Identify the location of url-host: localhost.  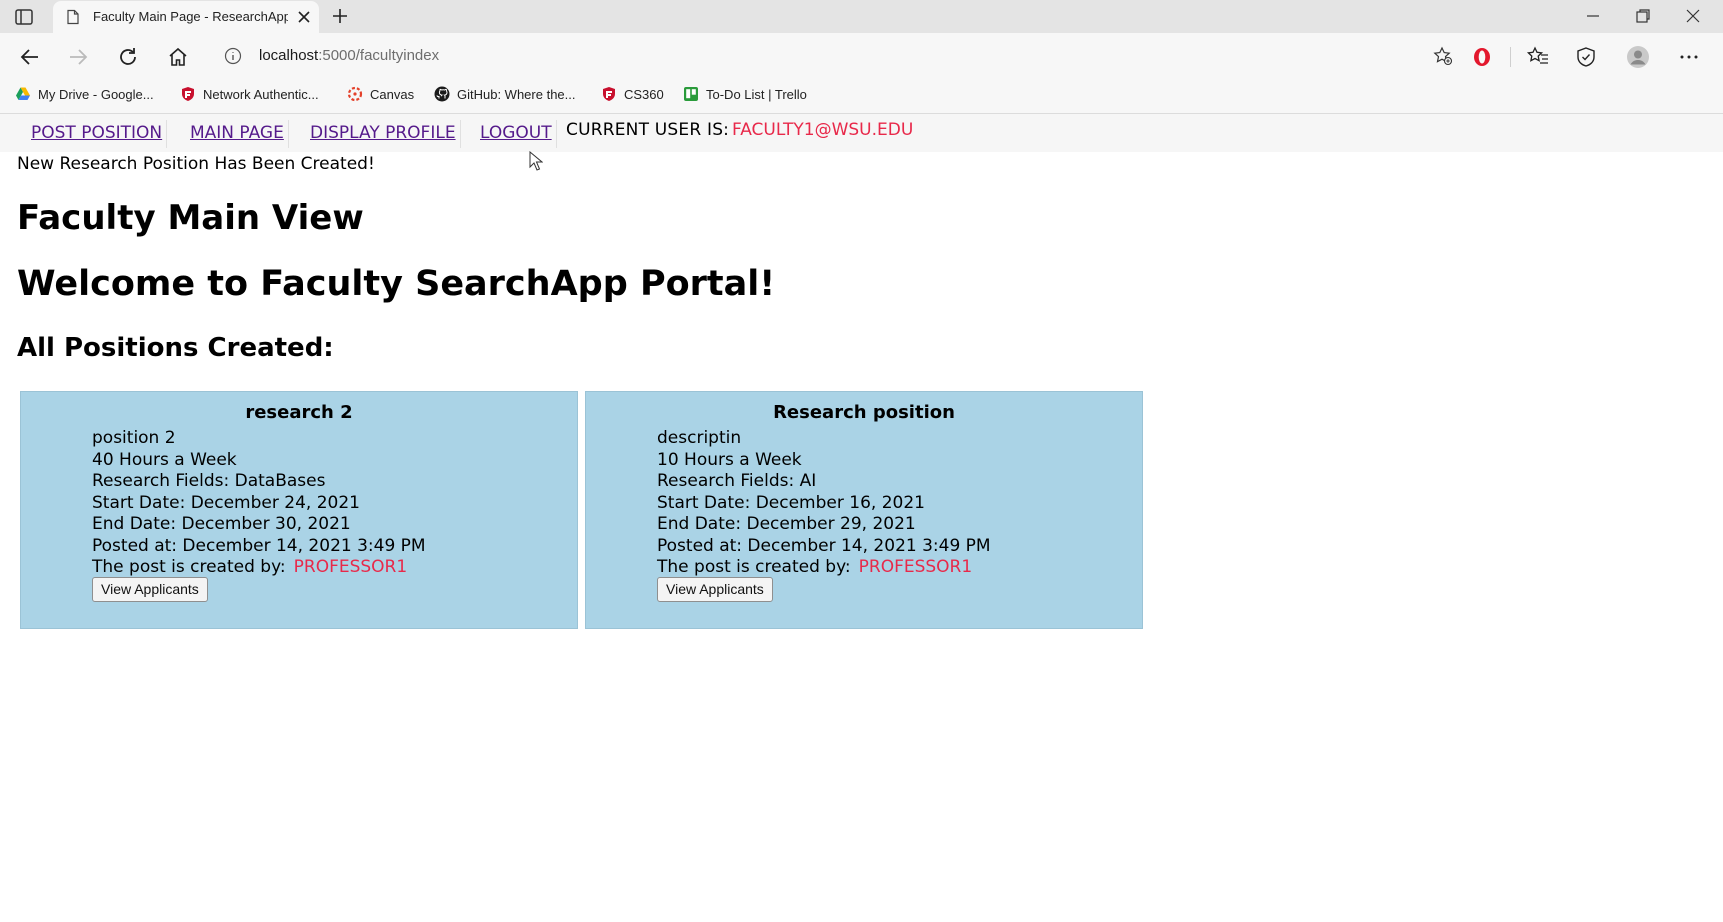
(289, 55).